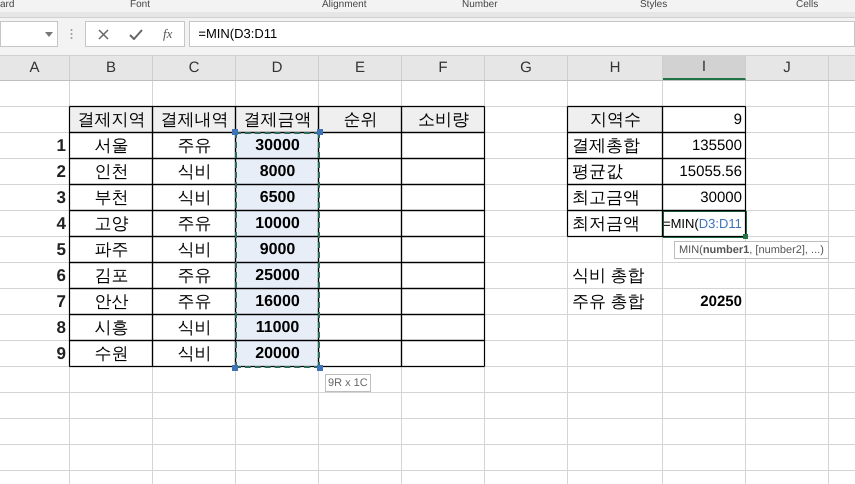  What do you see at coordinates (7, 5) in the screenshot?
I see `ribbon-group-label: ard` at bounding box center [7, 5].